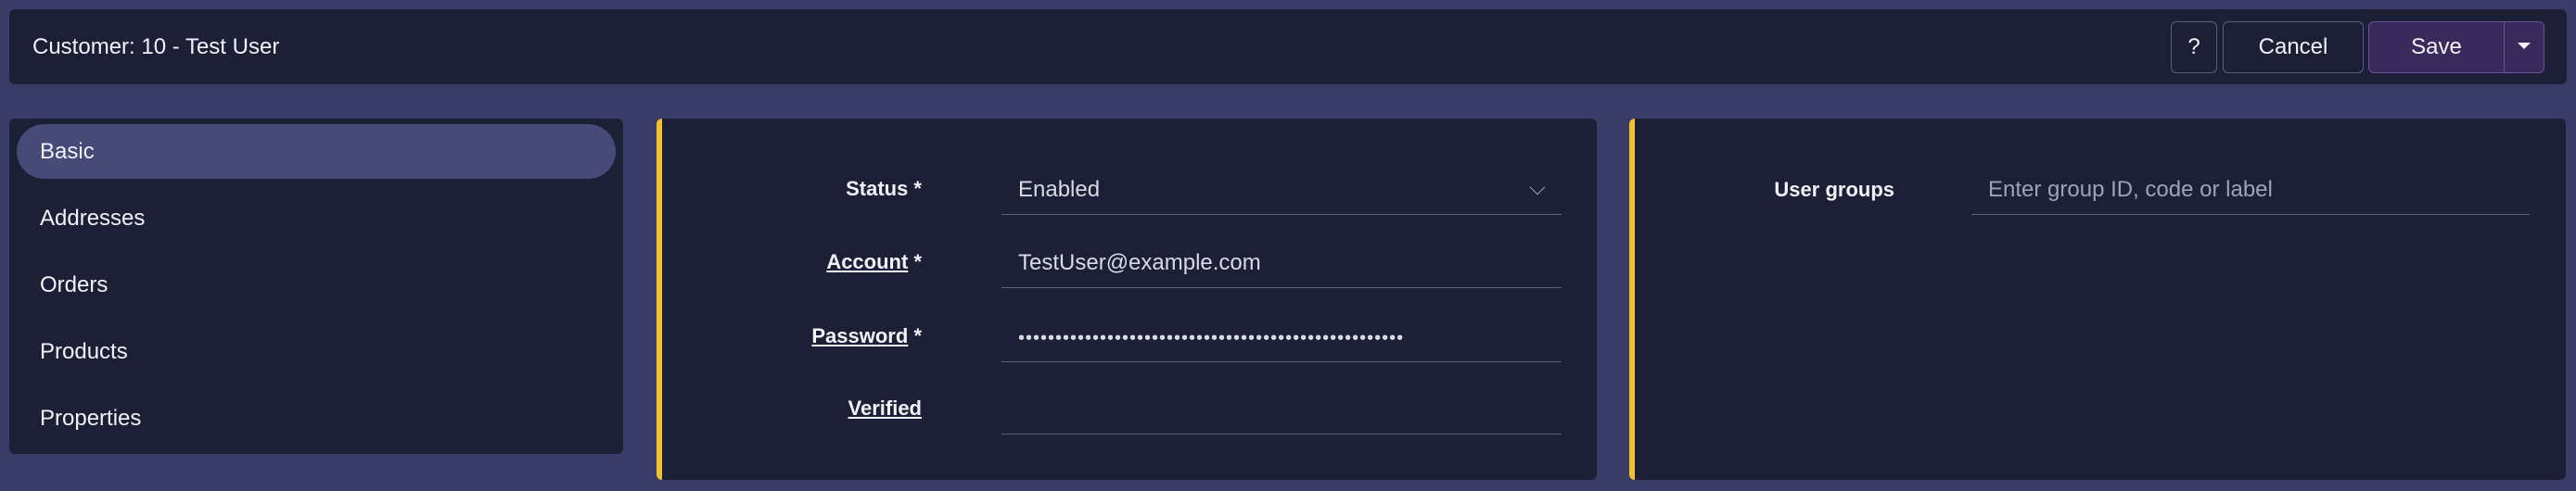 The height and width of the screenshot is (491, 2576). I want to click on password-required-mark: *, so click(917, 335).